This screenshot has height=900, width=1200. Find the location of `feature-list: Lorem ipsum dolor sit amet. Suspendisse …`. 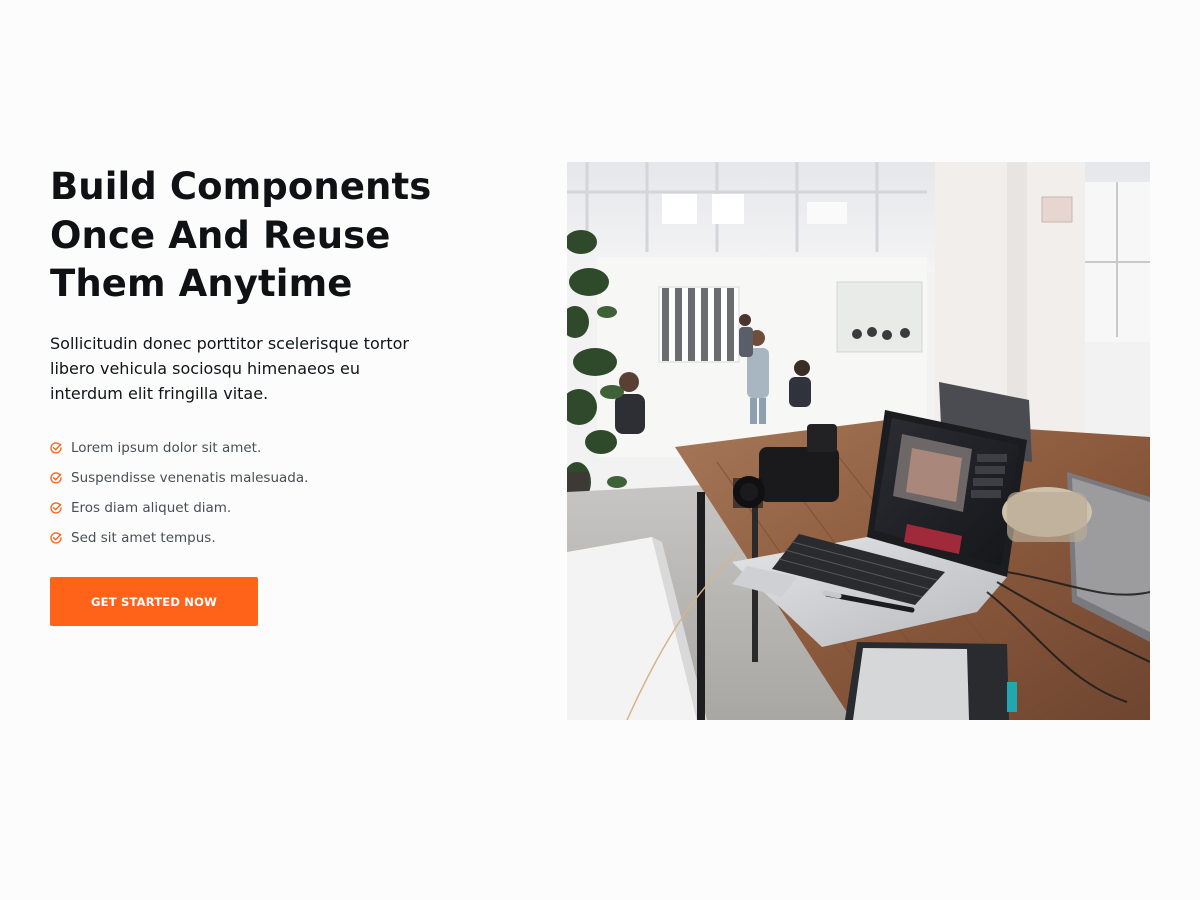

feature-list: Lorem ipsum dolor sit amet. Suspendisse … is located at coordinates (260, 493).